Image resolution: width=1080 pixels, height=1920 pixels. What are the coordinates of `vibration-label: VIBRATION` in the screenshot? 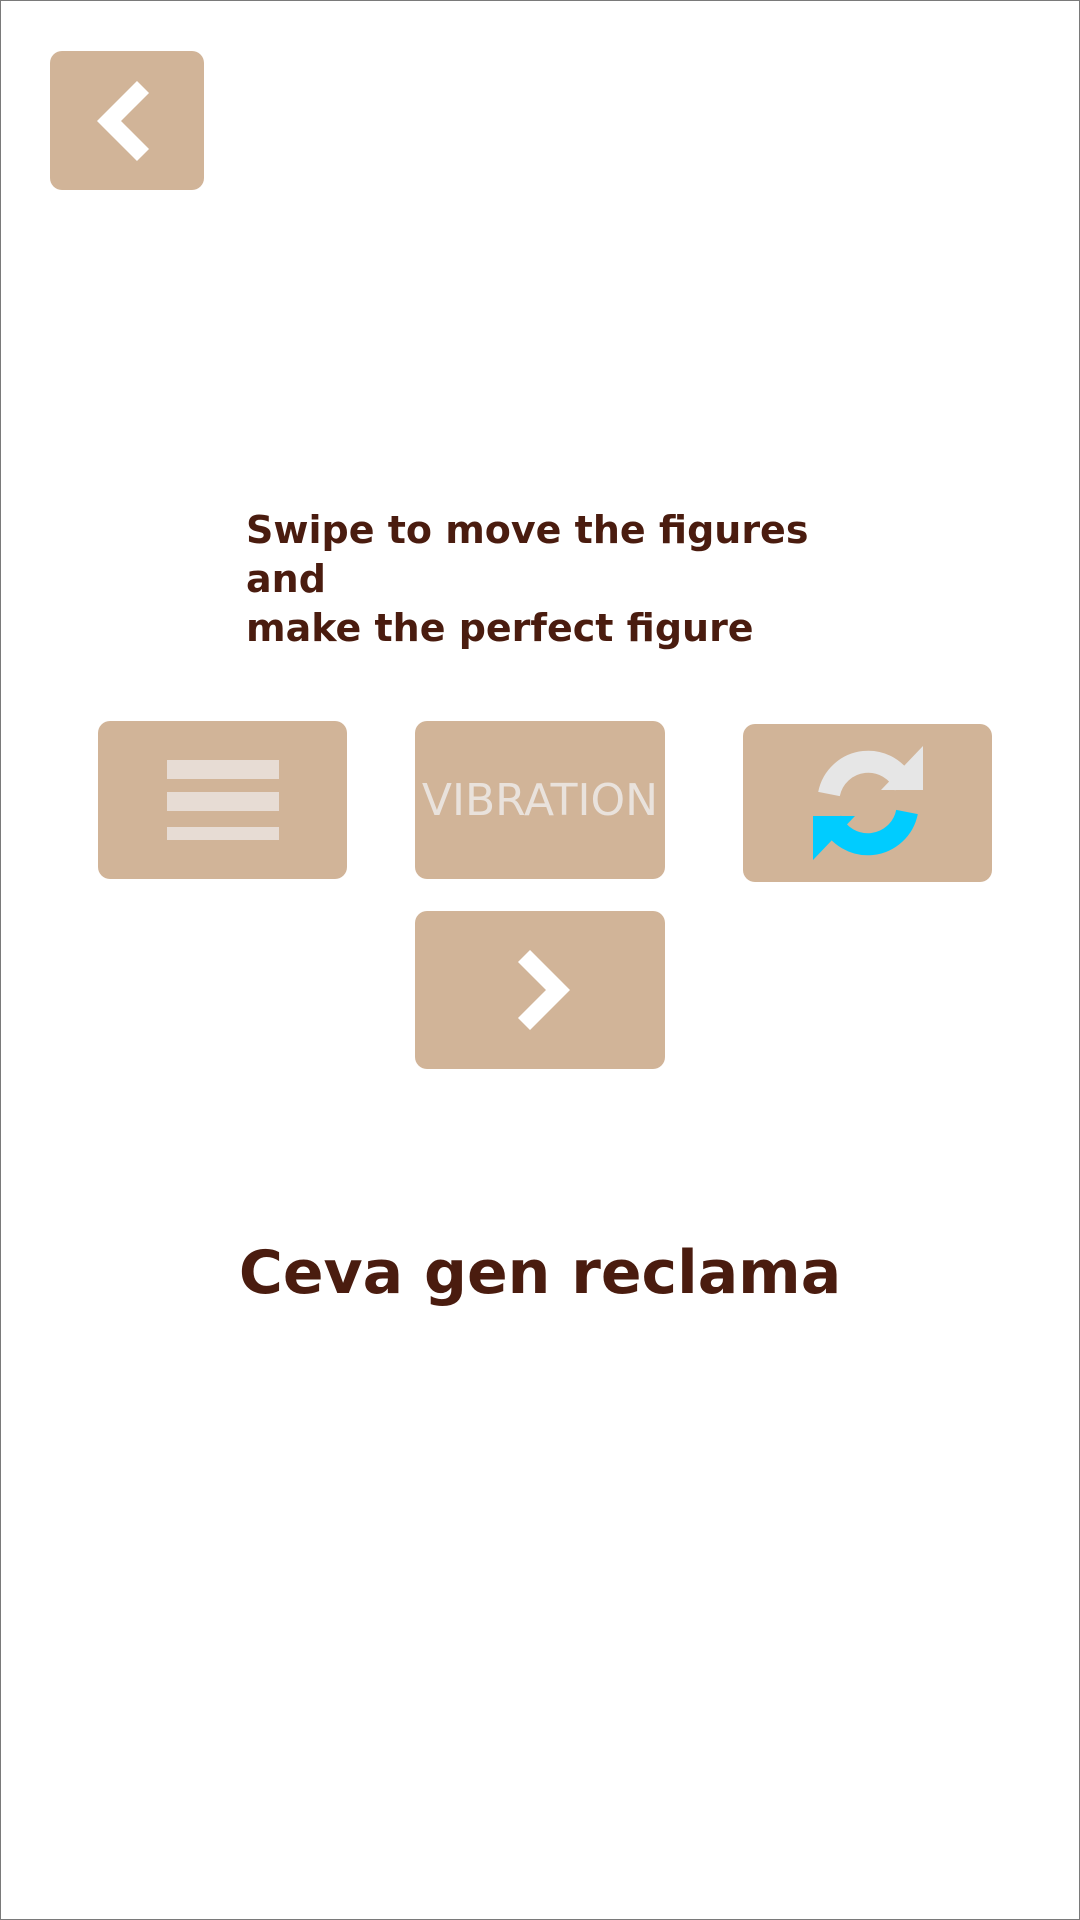 It's located at (540, 800).